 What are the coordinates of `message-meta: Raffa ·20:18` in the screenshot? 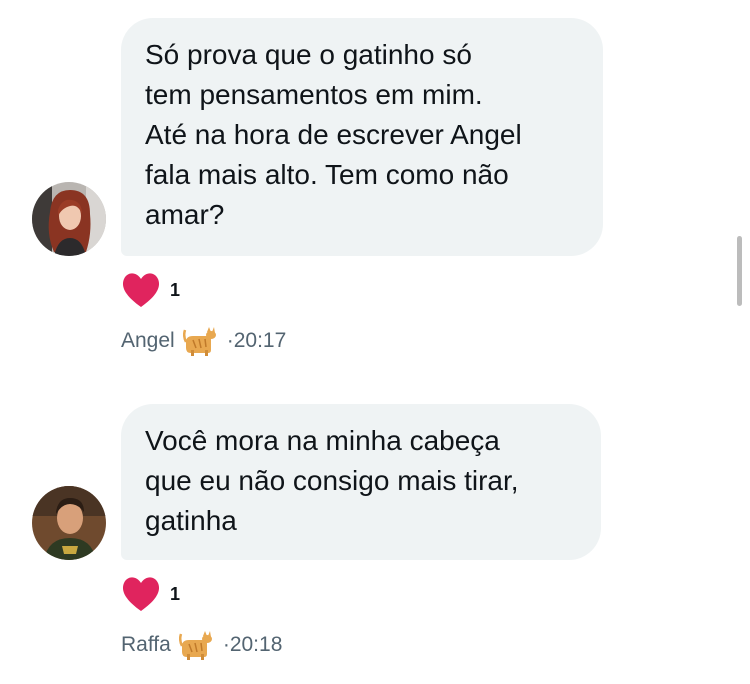 It's located at (201, 645).